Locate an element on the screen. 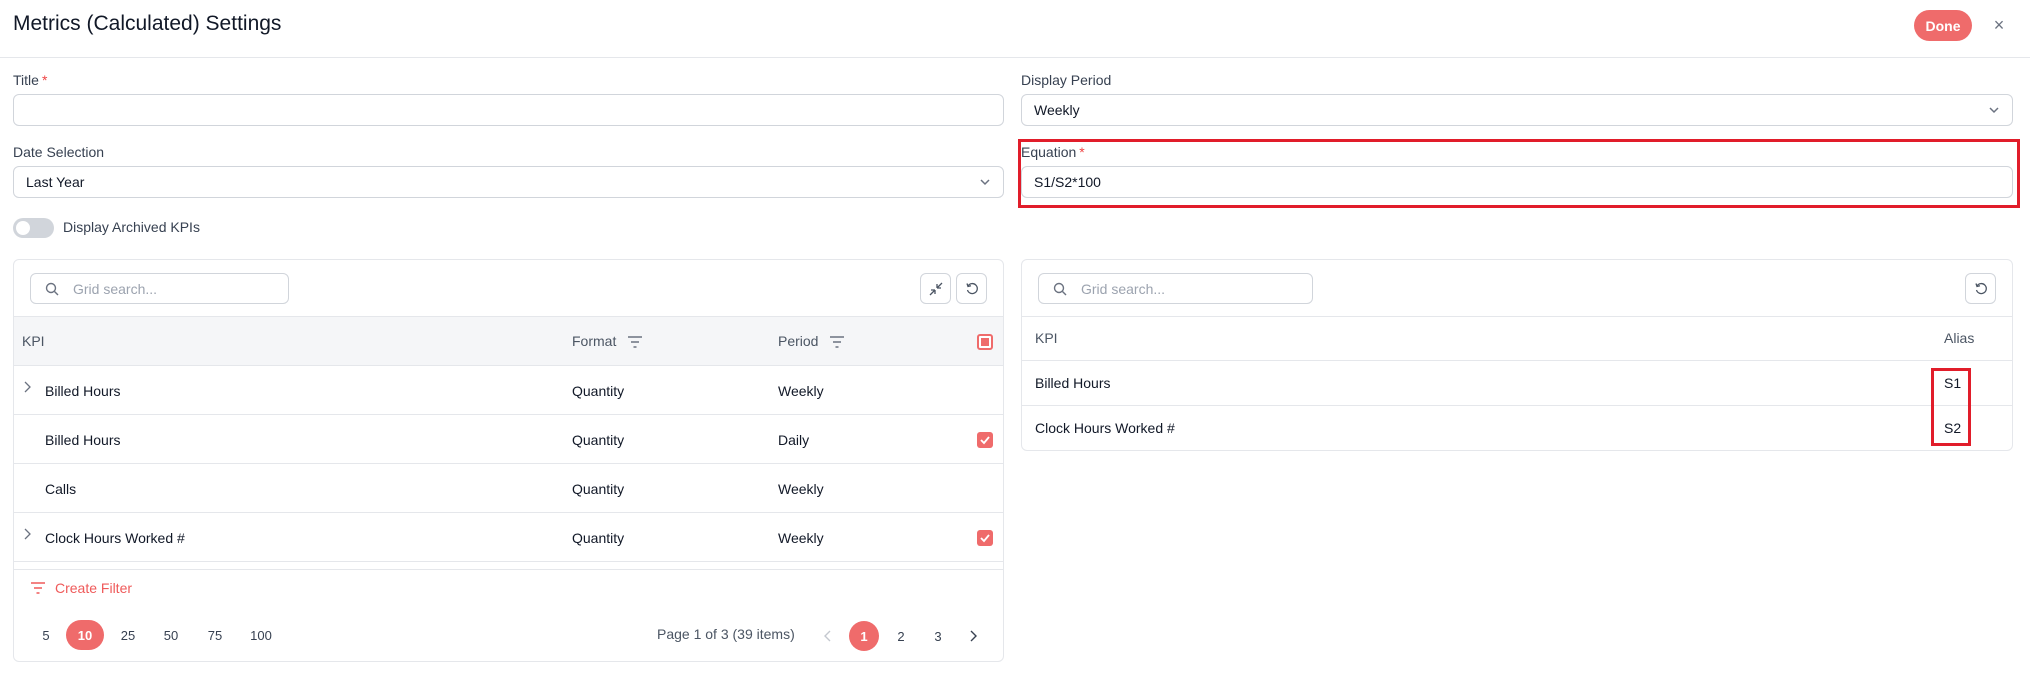 This screenshot has height=678, width=2030. column-alias: Alias is located at coordinates (1959, 338).